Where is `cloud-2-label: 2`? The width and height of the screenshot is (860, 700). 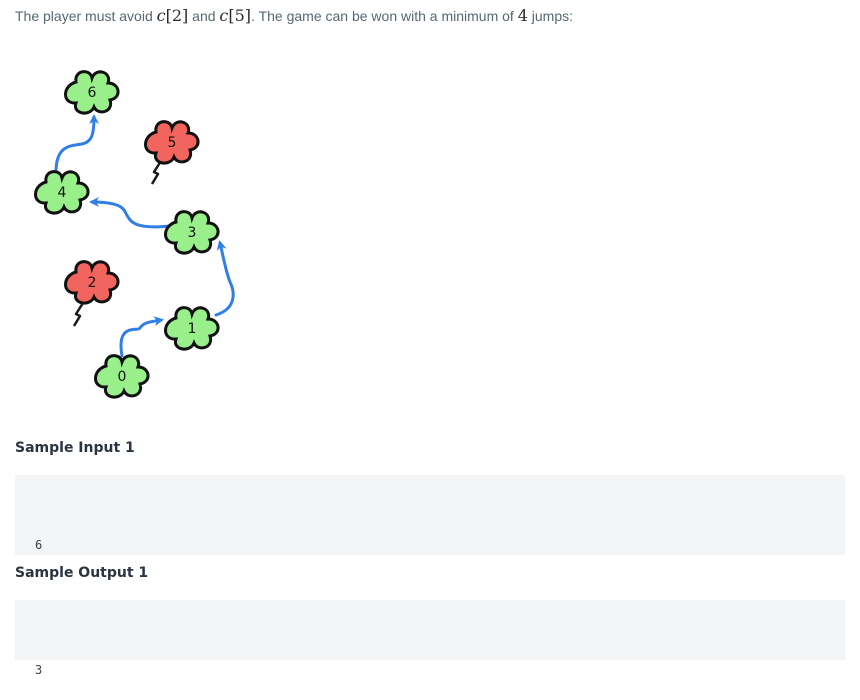 cloud-2-label: 2 is located at coordinates (92, 283).